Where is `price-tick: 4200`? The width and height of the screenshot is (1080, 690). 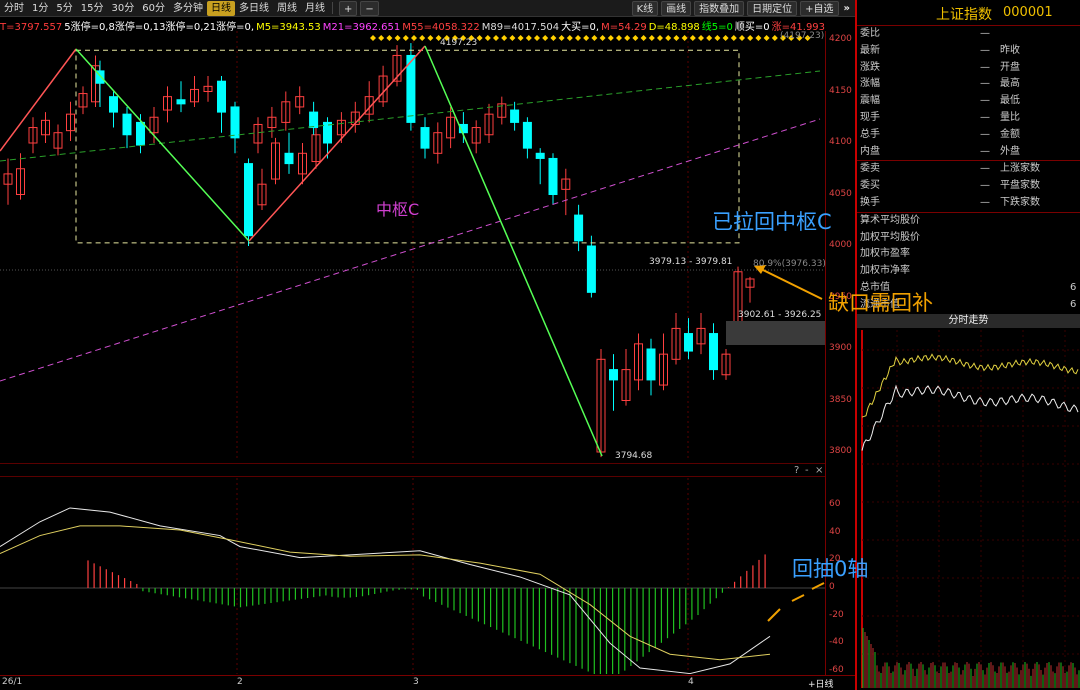
price-tick: 4200 is located at coordinates (840, 39).